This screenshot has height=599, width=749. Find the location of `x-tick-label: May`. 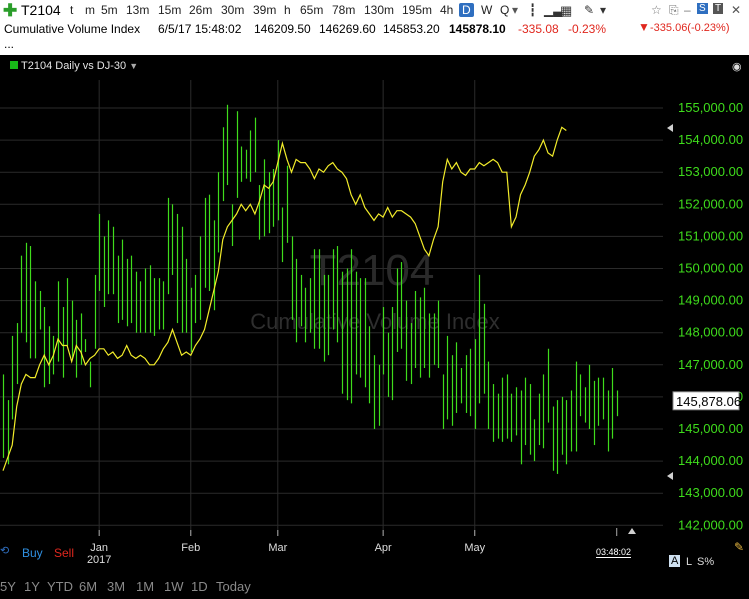

x-tick-label: May is located at coordinates (474, 548).